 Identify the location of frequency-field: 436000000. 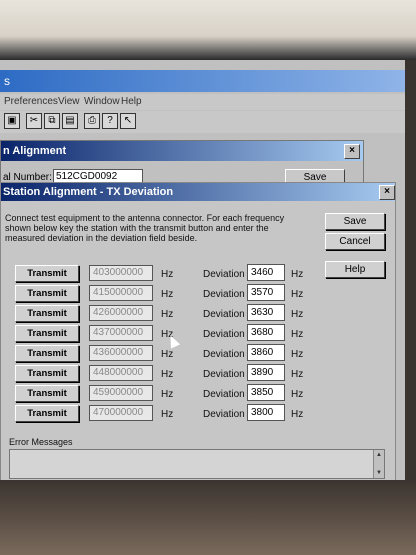
(121, 353).